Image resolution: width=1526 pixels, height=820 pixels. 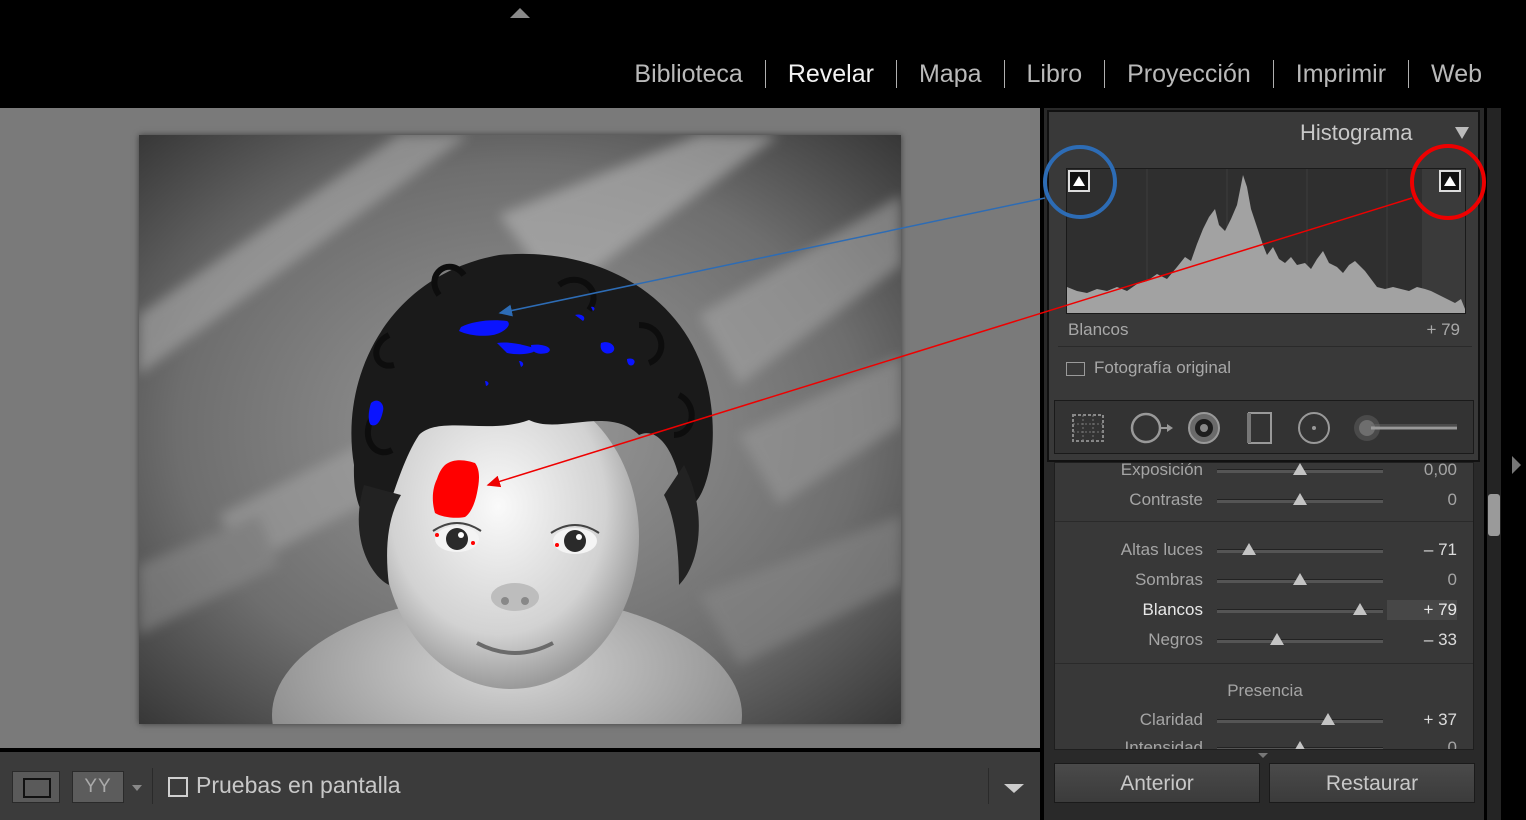 What do you see at coordinates (1248, 549) in the screenshot?
I see `slider-thumb-altas-luces` at bounding box center [1248, 549].